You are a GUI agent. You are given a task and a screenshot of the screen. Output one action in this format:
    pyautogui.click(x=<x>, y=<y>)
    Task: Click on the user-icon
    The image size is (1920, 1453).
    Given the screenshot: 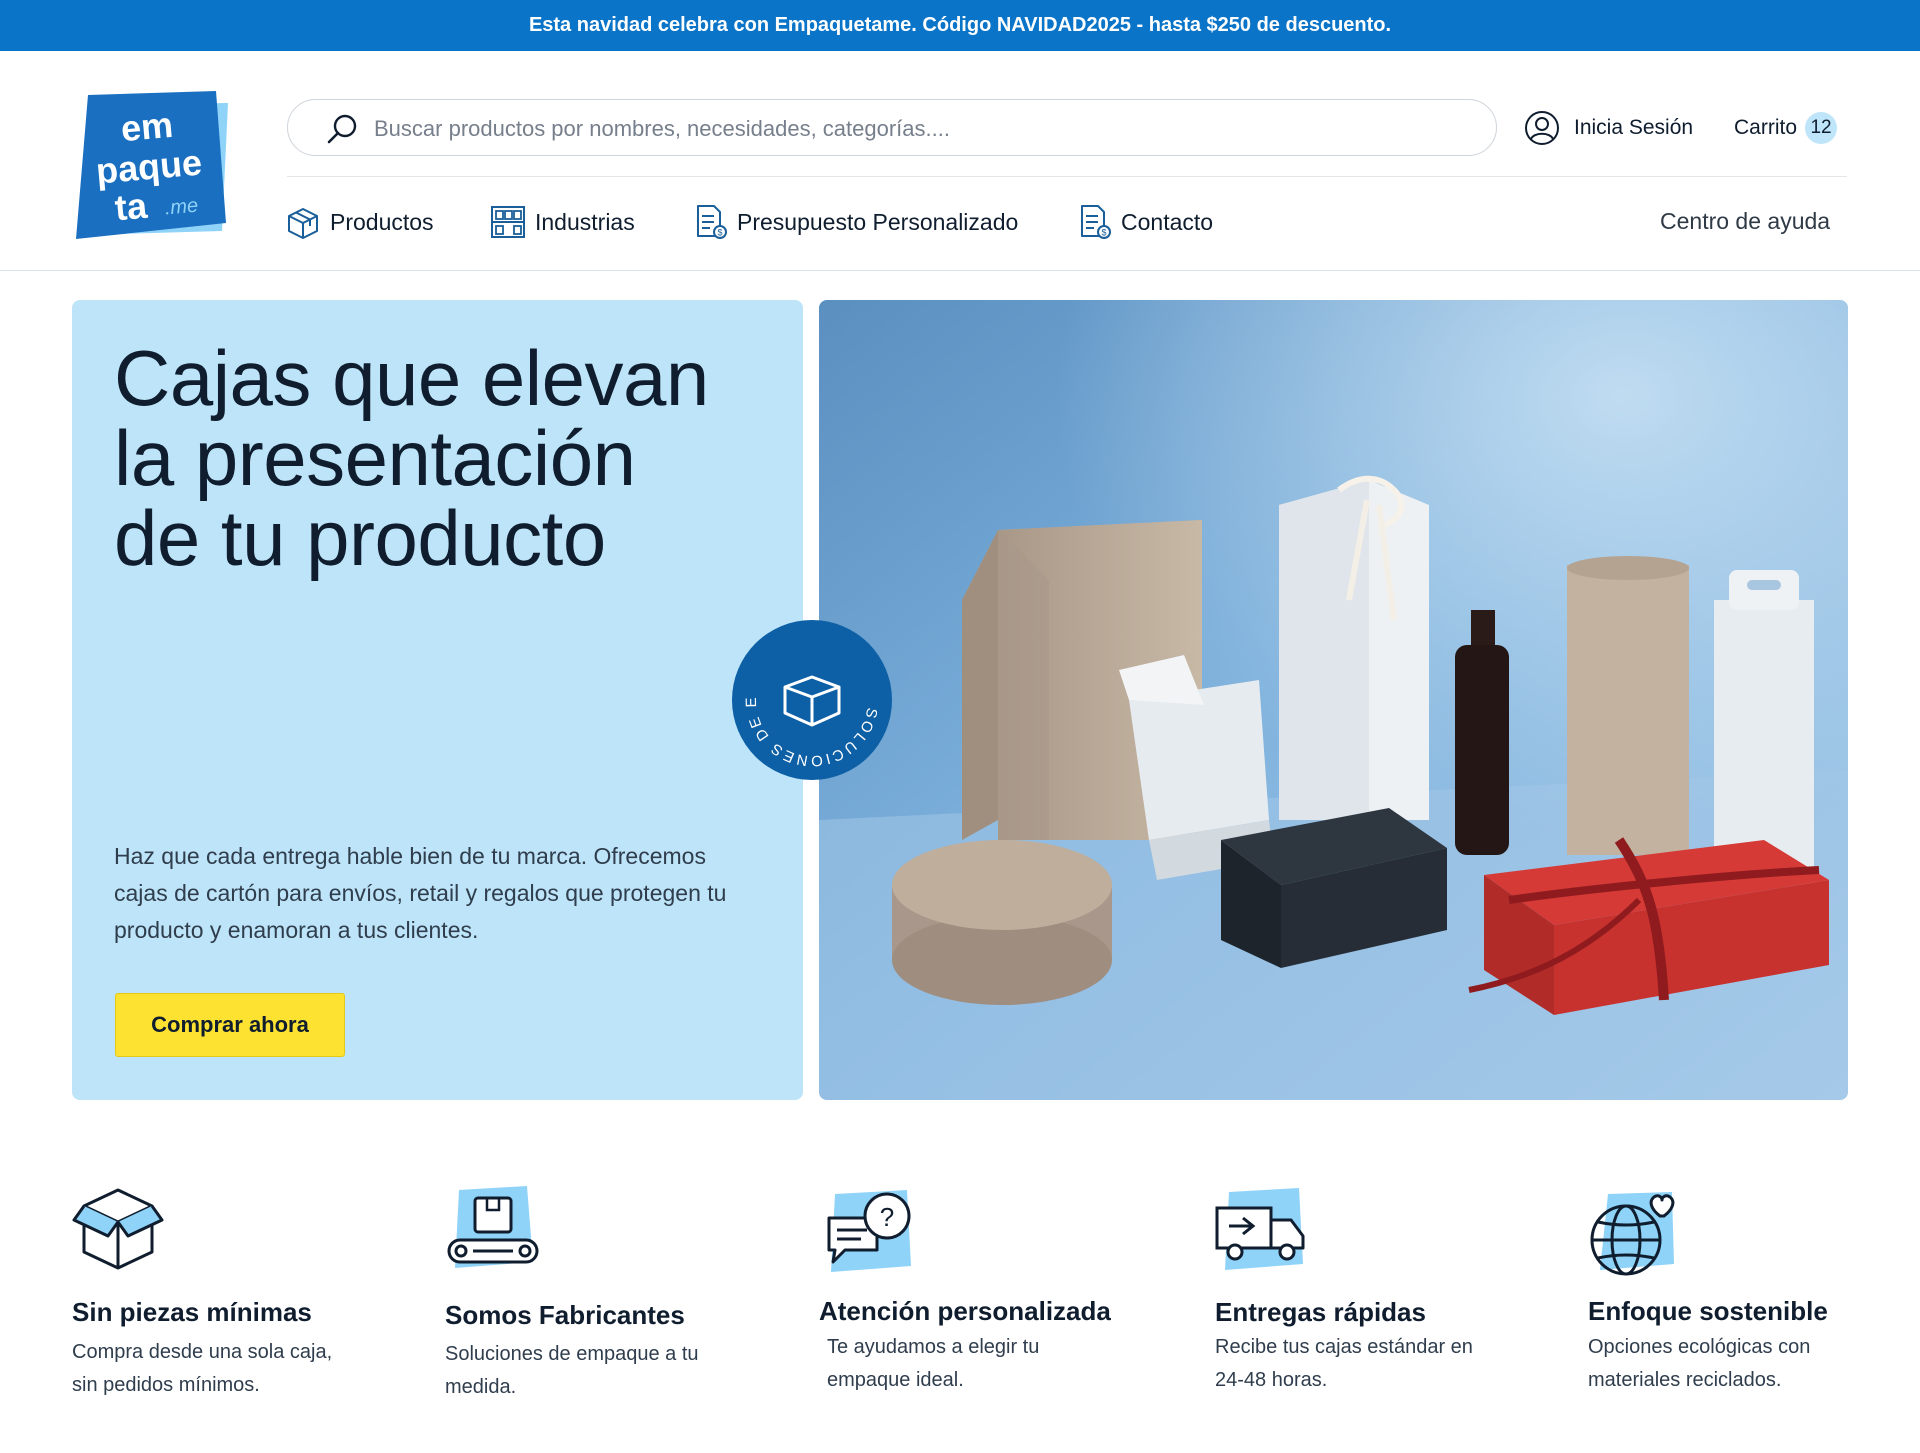 What is the action you would take?
    pyautogui.click(x=1542, y=128)
    